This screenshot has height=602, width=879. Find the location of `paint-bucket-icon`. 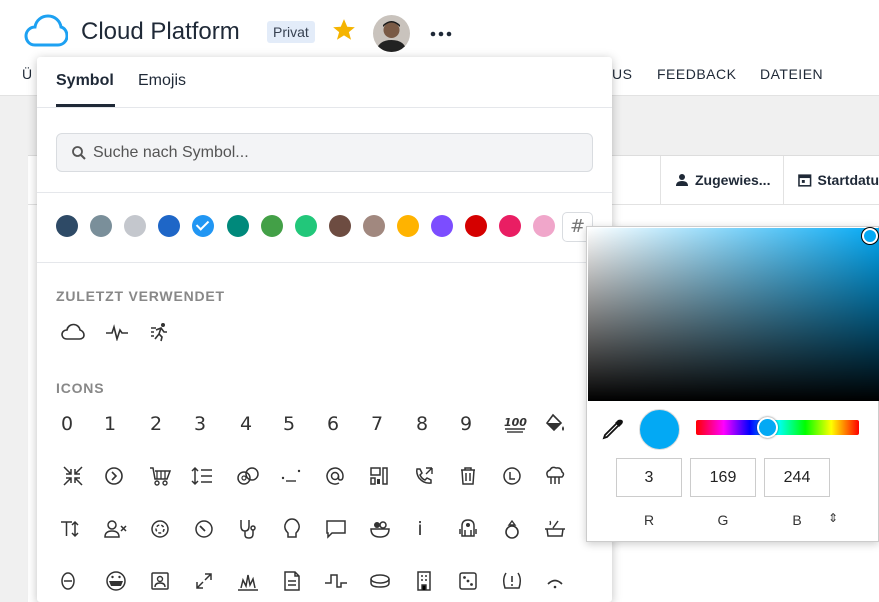

paint-bucket-icon is located at coordinates (555, 424).